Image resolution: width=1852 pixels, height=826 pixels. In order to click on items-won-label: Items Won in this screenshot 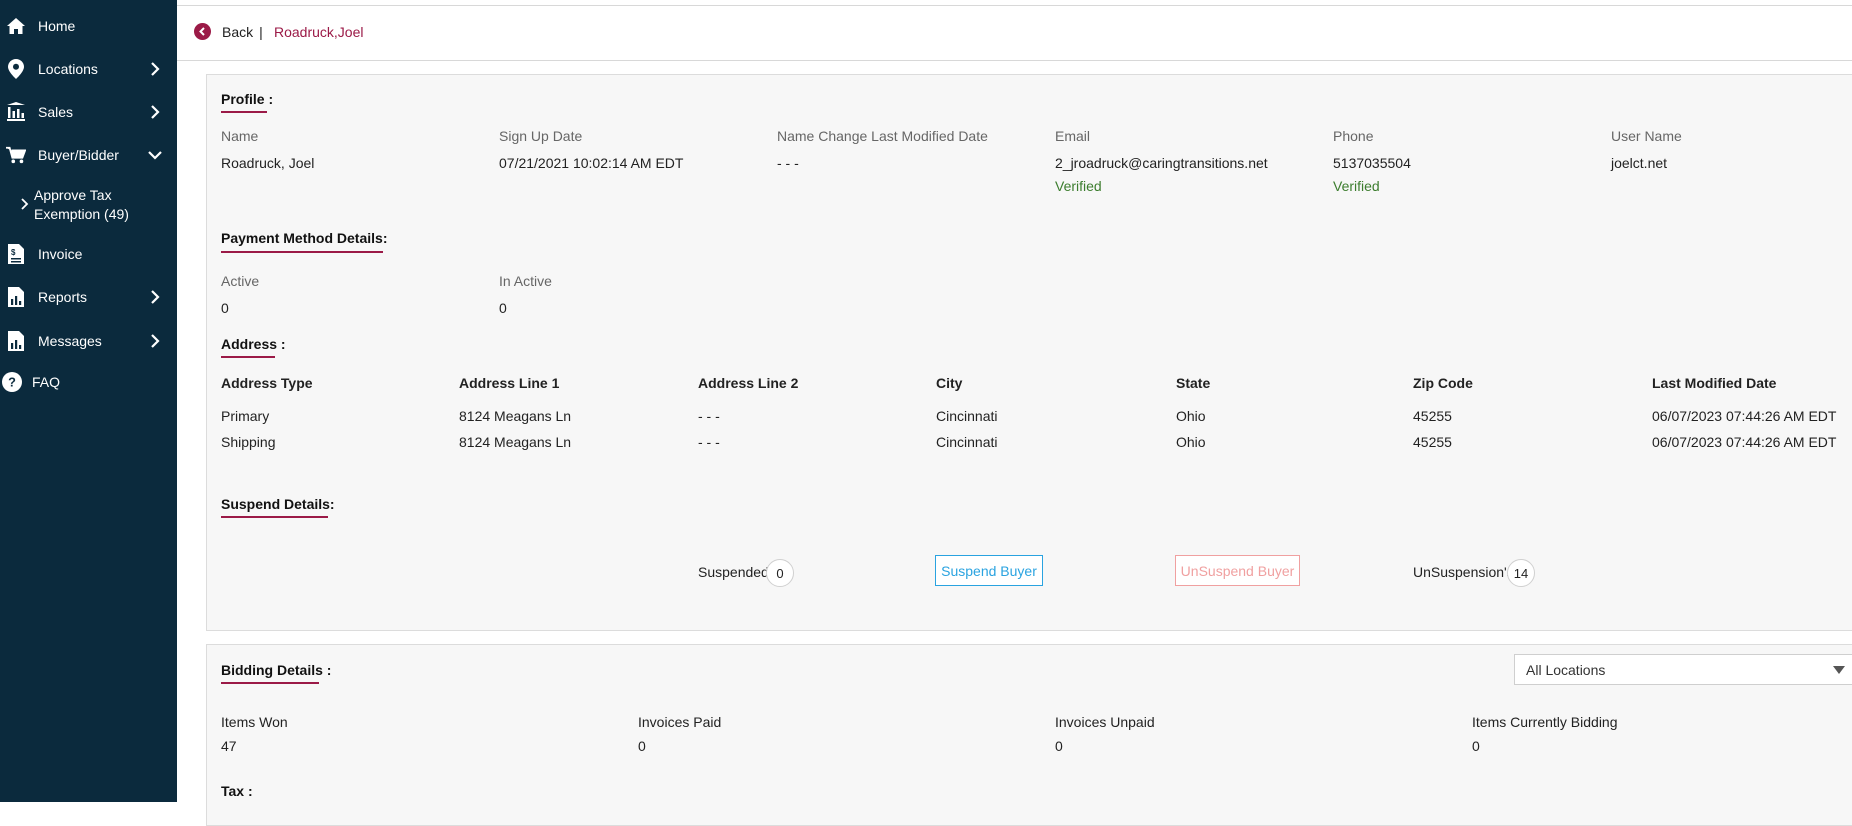, I will do `click(254, 722)`.